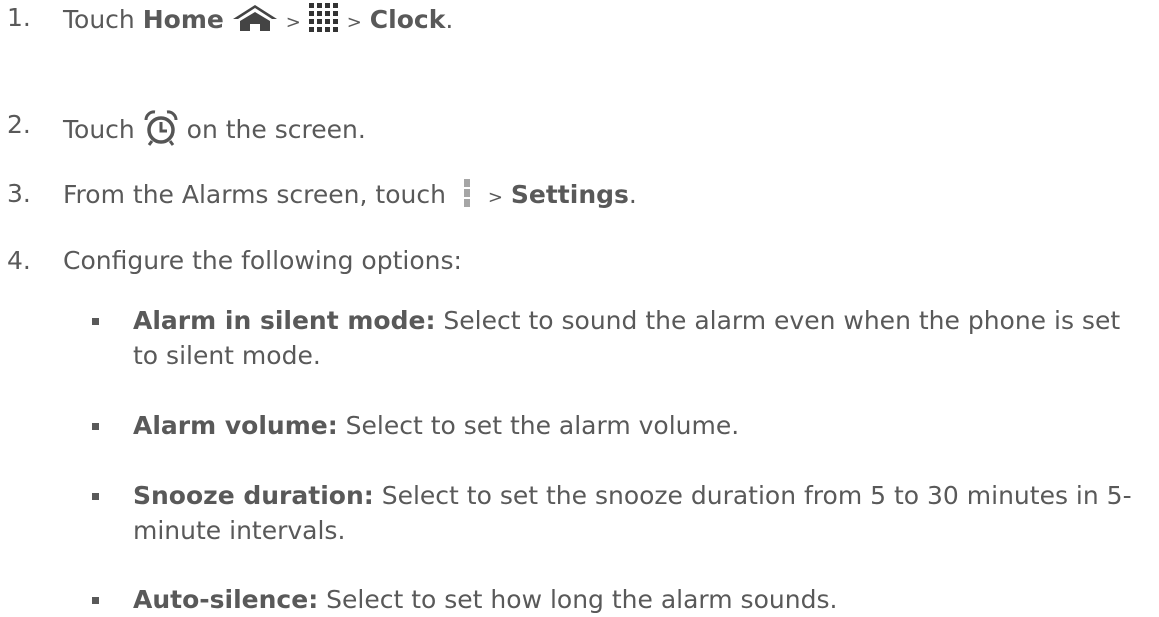  I want to click on home-icon, so click(255, 21).